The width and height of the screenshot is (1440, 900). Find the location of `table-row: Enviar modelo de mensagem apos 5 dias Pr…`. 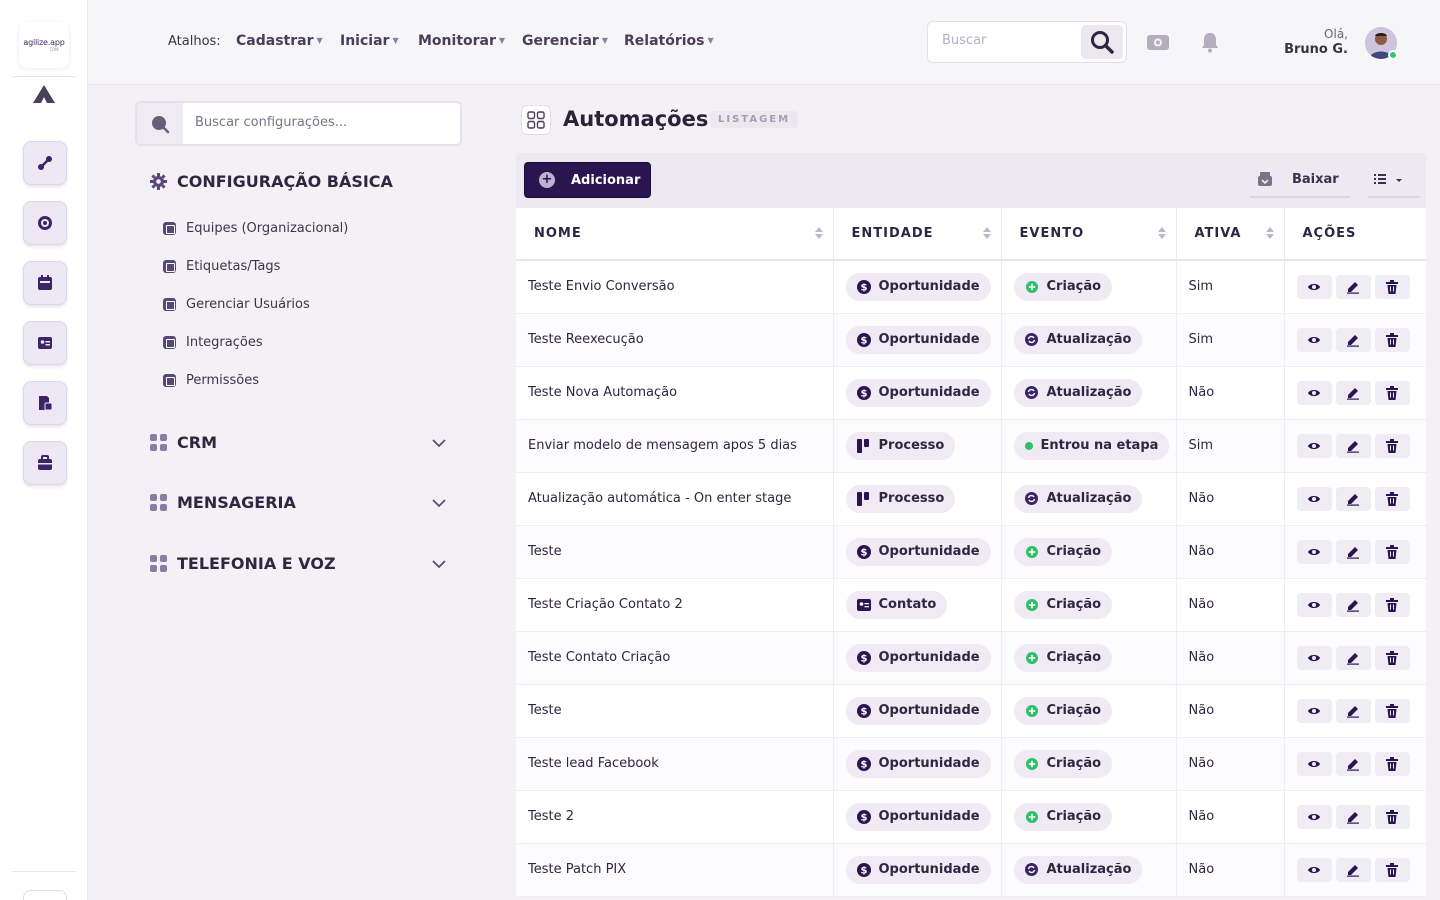

table-row: Enviar modelo de mensagem apos 5 dias Pr… is located at coordinates (971, 446).